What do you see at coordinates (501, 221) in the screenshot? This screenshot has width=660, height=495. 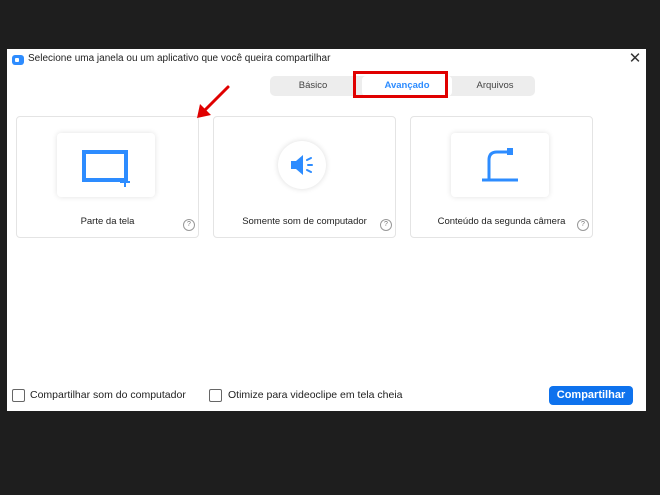 I see `option-label-second-camera: Conteúdo da segunda câmera` at bounding box center [501, 221].